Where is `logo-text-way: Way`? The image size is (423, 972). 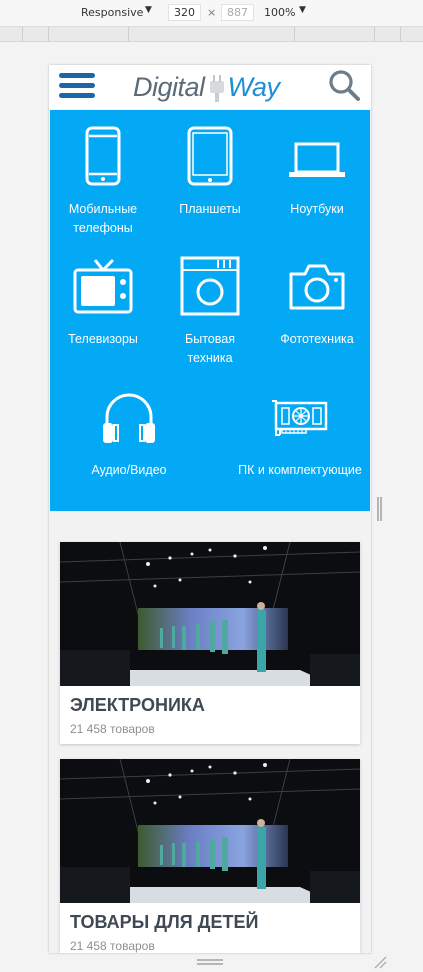 logo-text-way: Way is located at coordinates (254, 87).